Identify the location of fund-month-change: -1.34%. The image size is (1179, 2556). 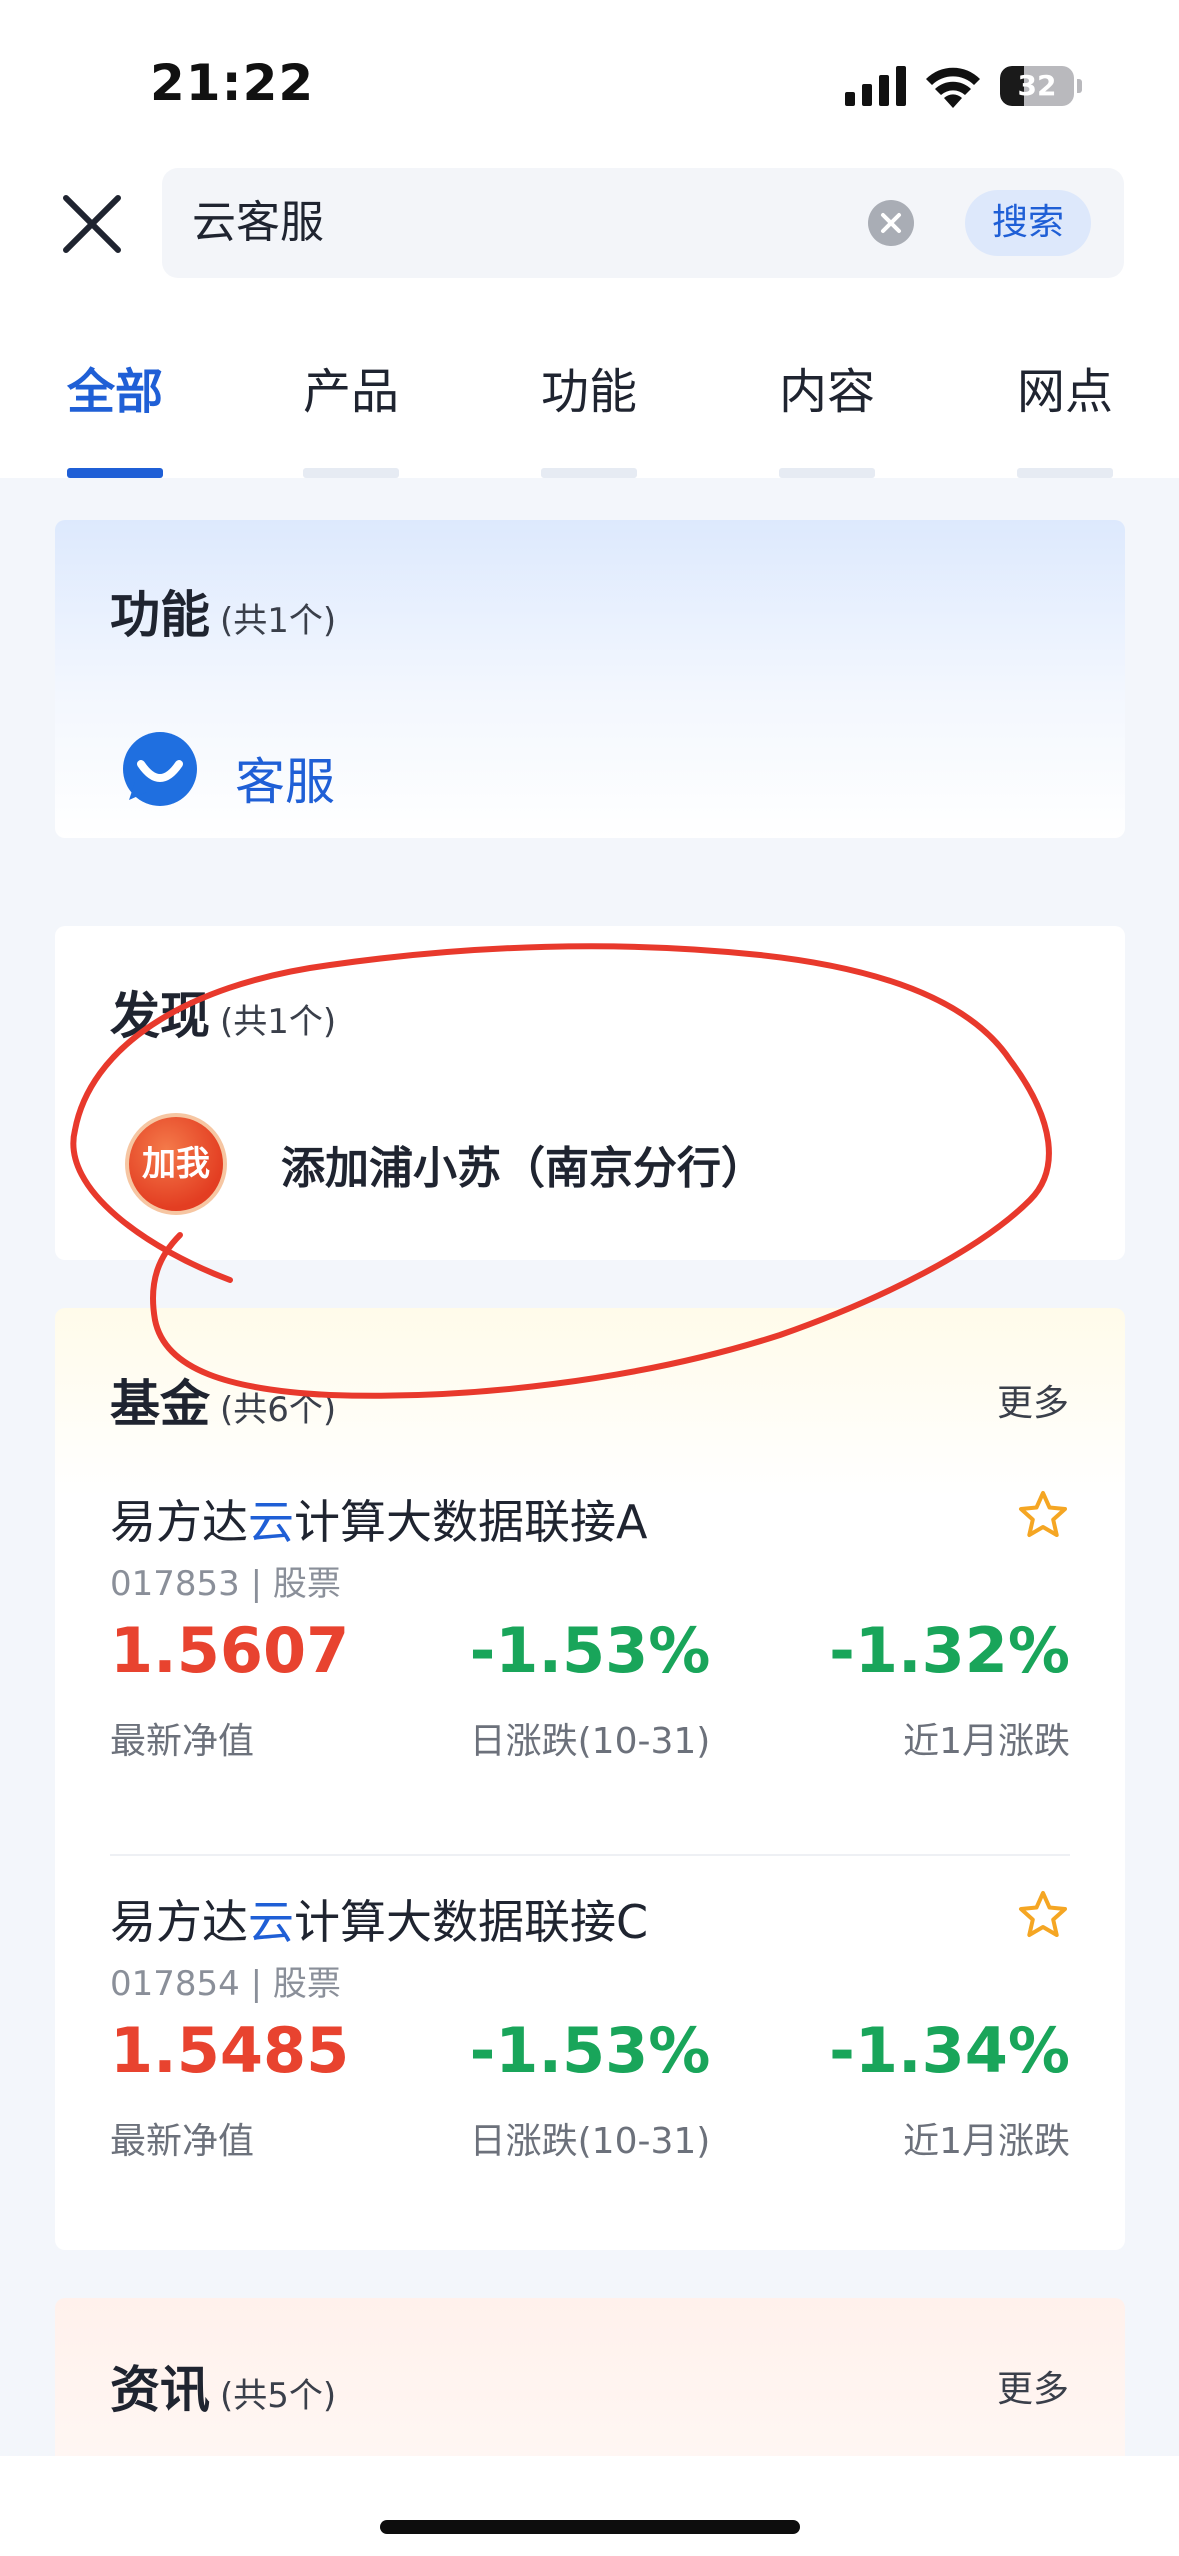
(949, 2050).